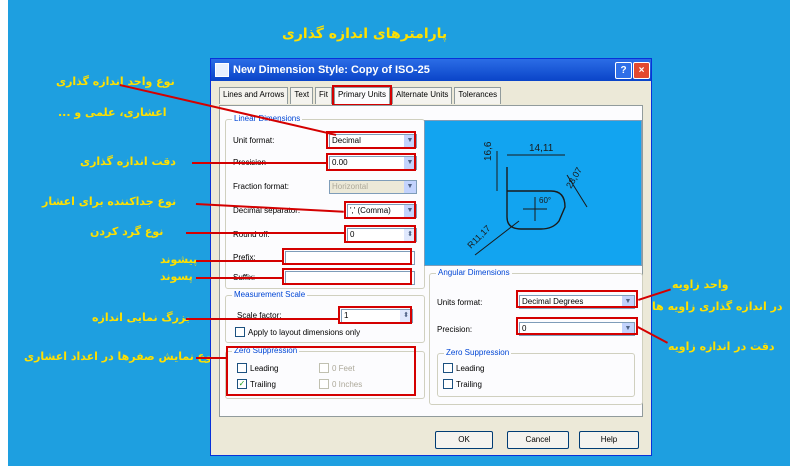 The width and height of the screenshot is (798, 466). Describe the element at coordinates (464, 440) in the screenshot. I see `ok-button: OK` at that location.